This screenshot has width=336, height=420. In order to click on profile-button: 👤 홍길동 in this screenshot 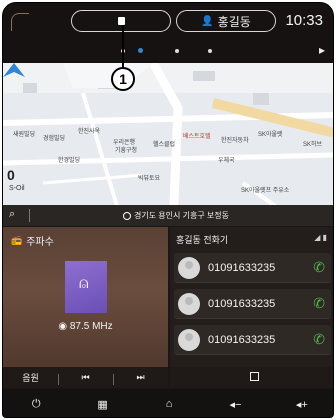, I will do `click(226, 21)`.